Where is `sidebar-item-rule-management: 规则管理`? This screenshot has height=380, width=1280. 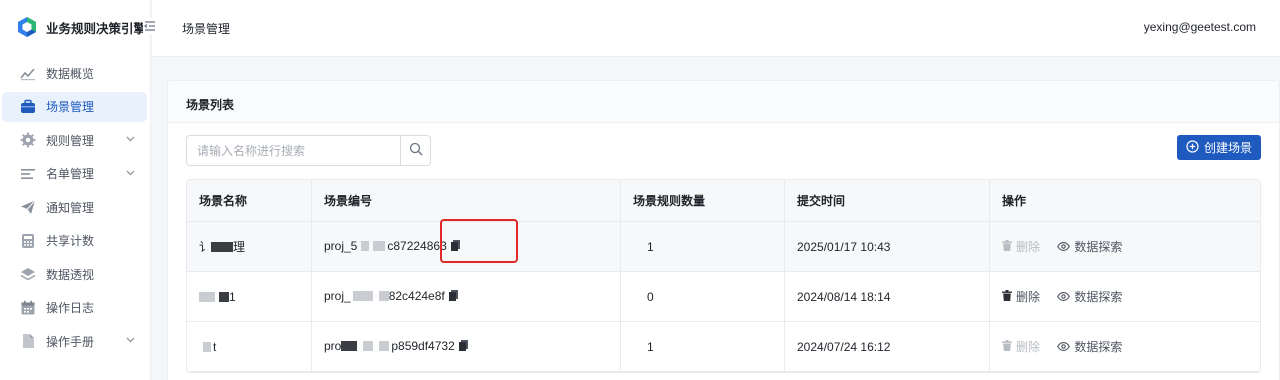 sidebar-item-rule-management: 规则管理 is located at coordinates (74, 140).